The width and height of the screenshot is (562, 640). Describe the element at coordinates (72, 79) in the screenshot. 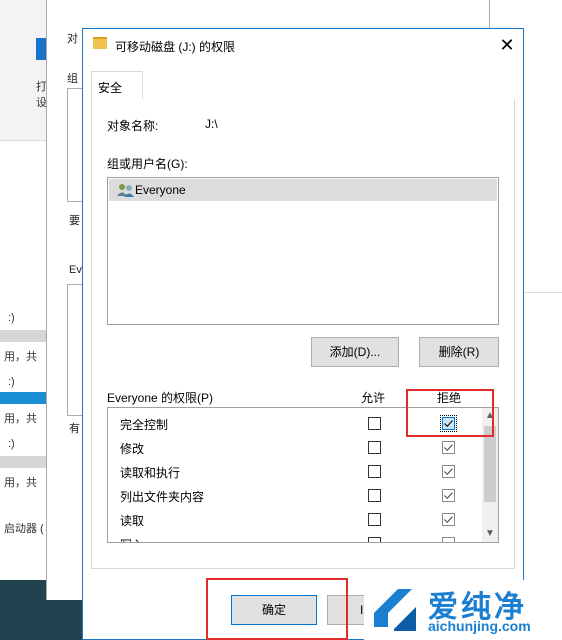

I see `parent-fragment: 组` at that location.